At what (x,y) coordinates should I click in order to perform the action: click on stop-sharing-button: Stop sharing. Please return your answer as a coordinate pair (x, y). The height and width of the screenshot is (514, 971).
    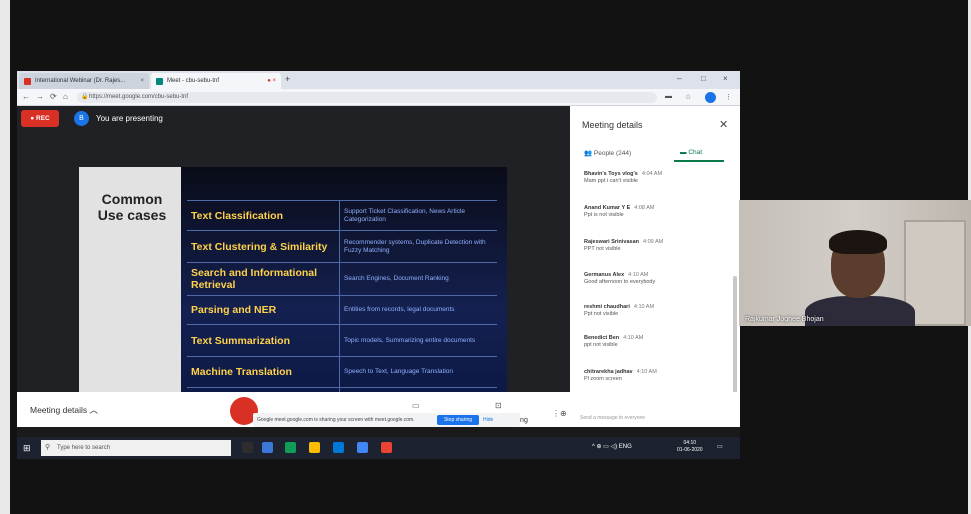
    Looking at the image, I should click on (458, 420).